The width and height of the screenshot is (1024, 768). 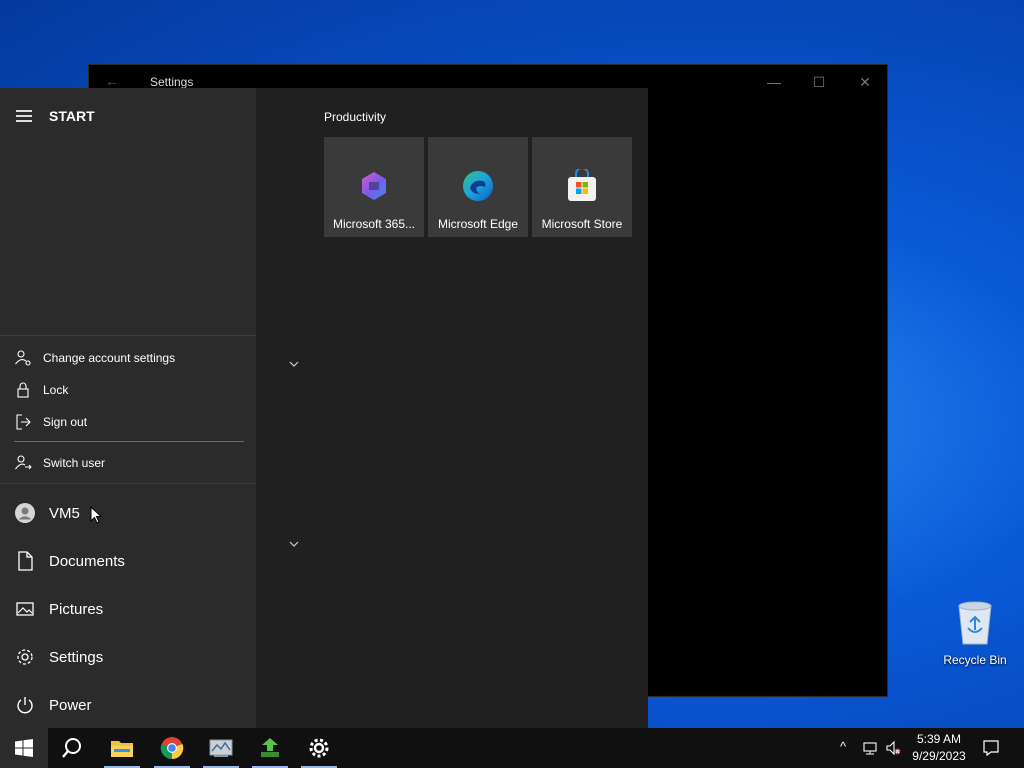 What do you see at coordinates (129, 441) in the screenshot?
I see `flyout-divider` at bounding box center [129, 441].